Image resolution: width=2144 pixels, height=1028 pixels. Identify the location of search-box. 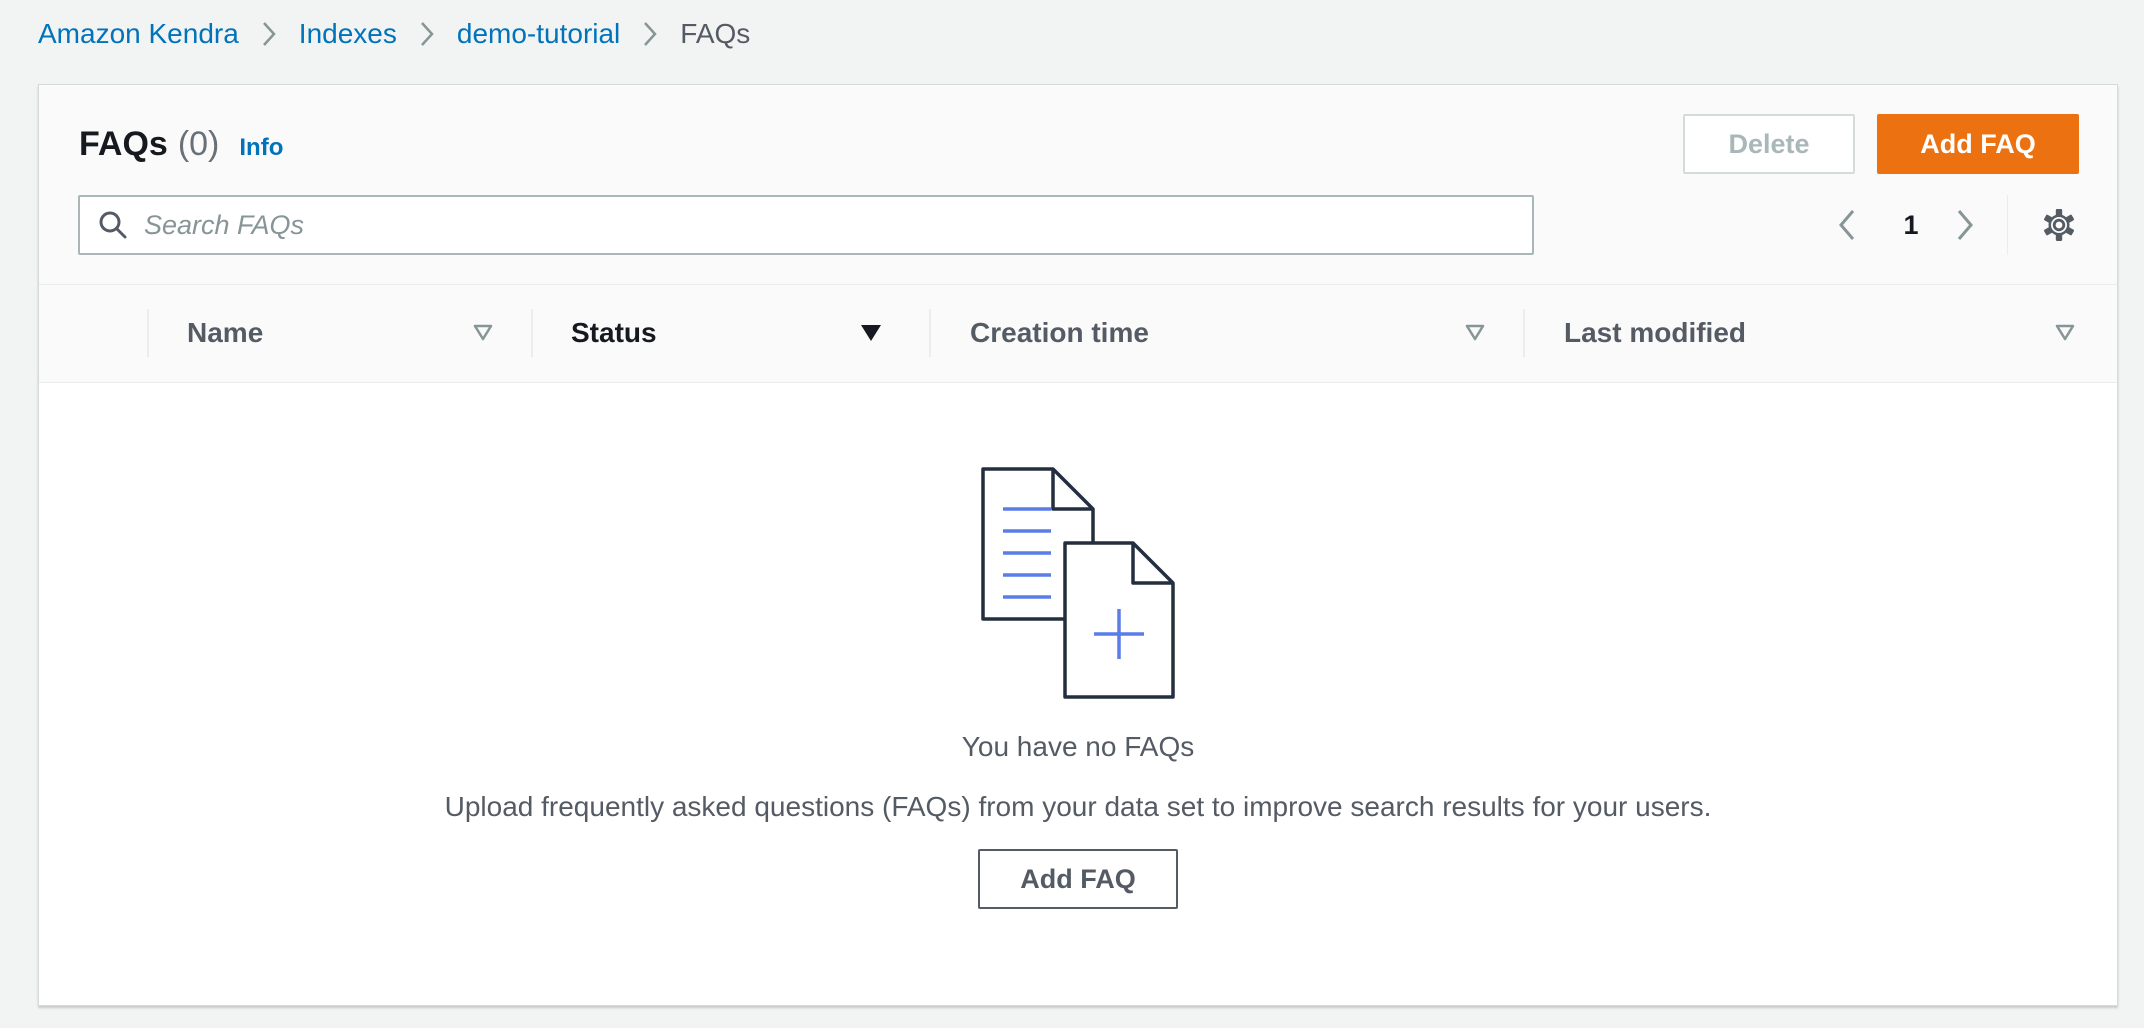
(806, 225).